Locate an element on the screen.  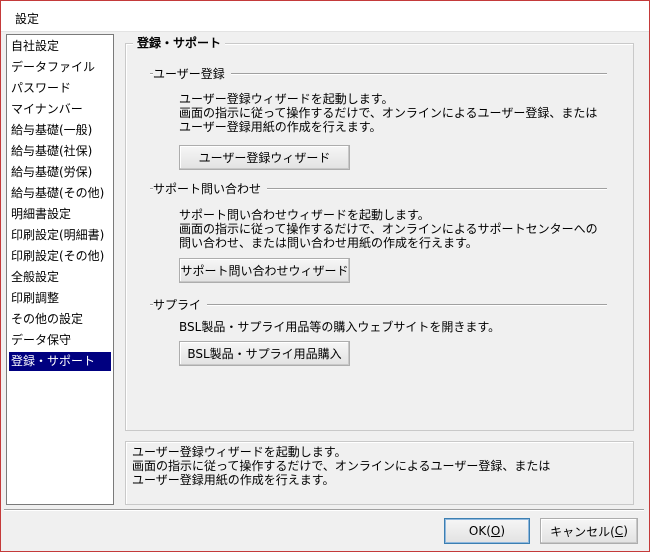
nav-item-print-other: 印刷設定(その他) is located at coordinates (60, 256).